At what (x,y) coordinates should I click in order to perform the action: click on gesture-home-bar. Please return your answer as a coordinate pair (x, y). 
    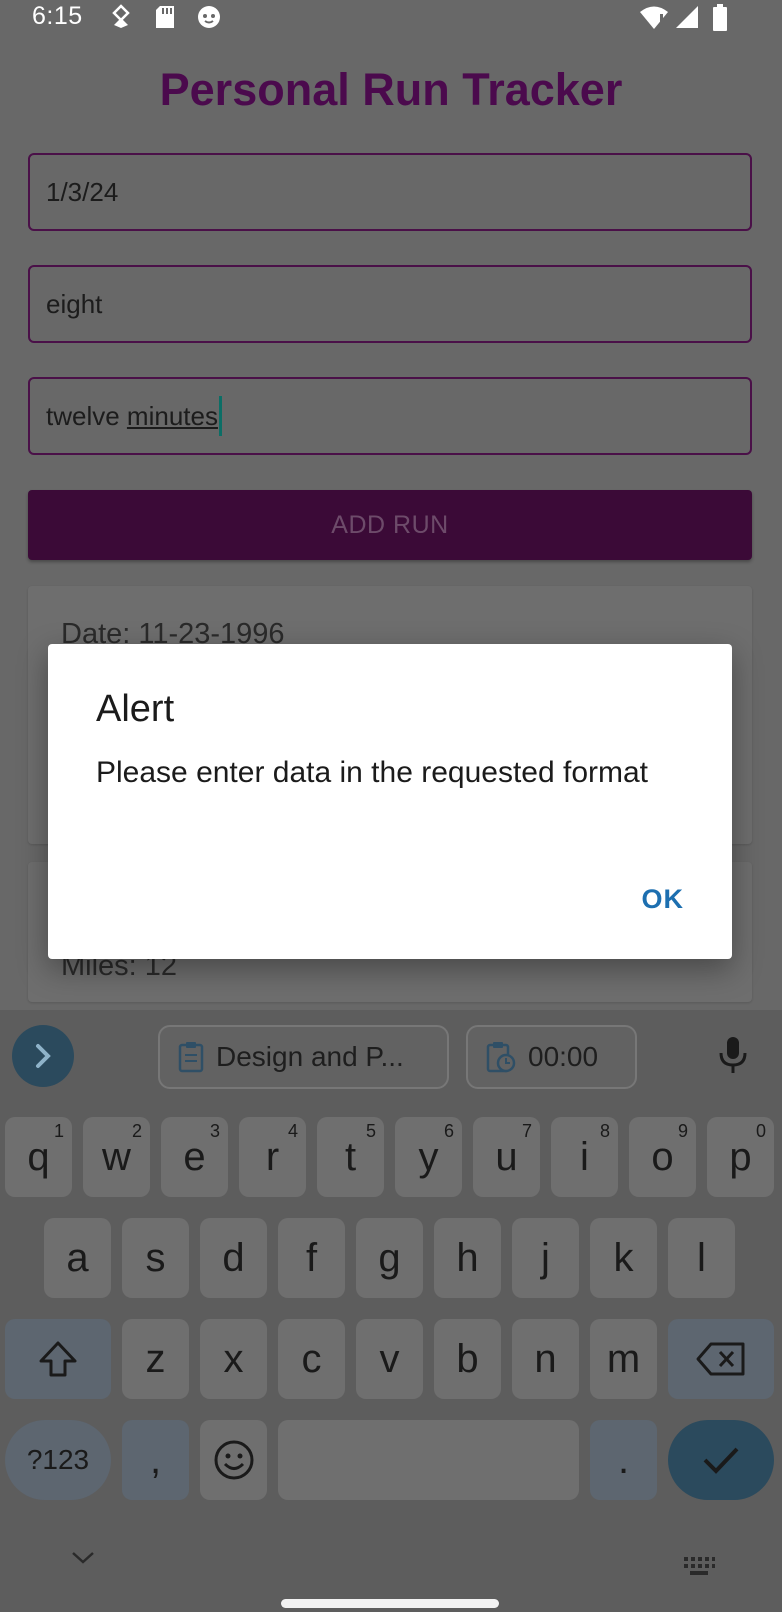
    Looking at the image, I should click on (390, 1603).